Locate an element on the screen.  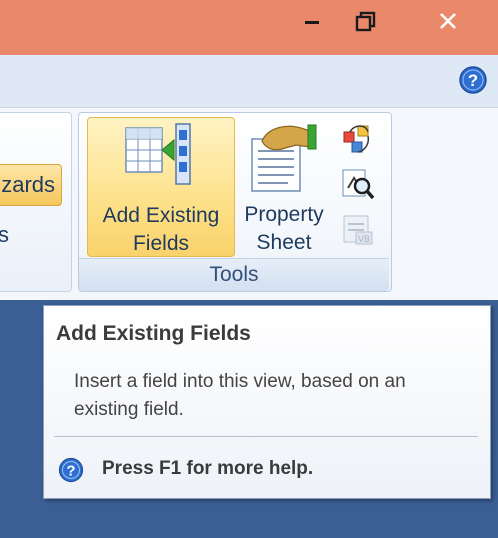
property-sheet-button: Property Sheet is located at coordinates (284, 186).